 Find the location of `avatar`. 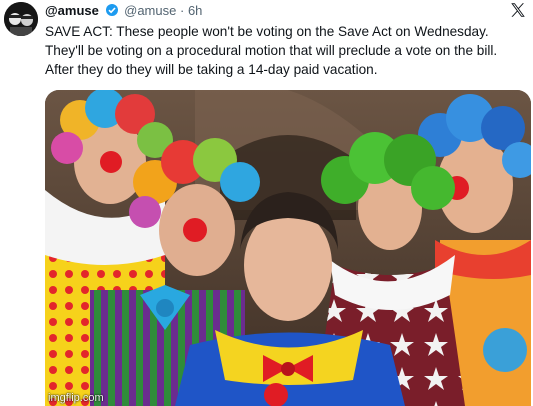

avatar is located at coordinates (21, 19).